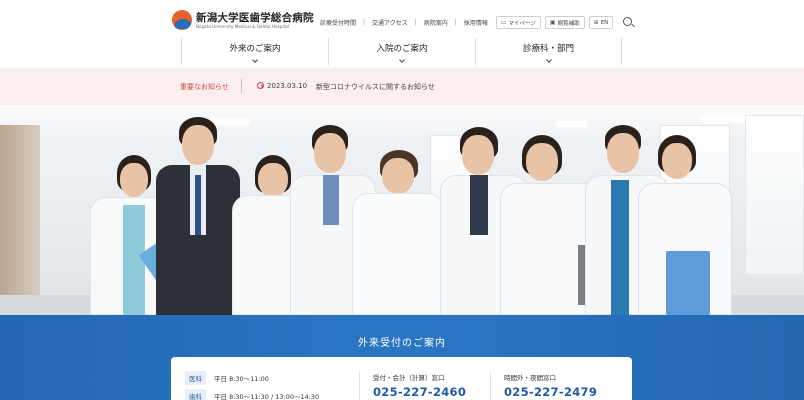  What do you see at coordinates (419, 392) in the screenshot?
I see `reception-tel: 025-227-2460` at bounding box center [419, 392].